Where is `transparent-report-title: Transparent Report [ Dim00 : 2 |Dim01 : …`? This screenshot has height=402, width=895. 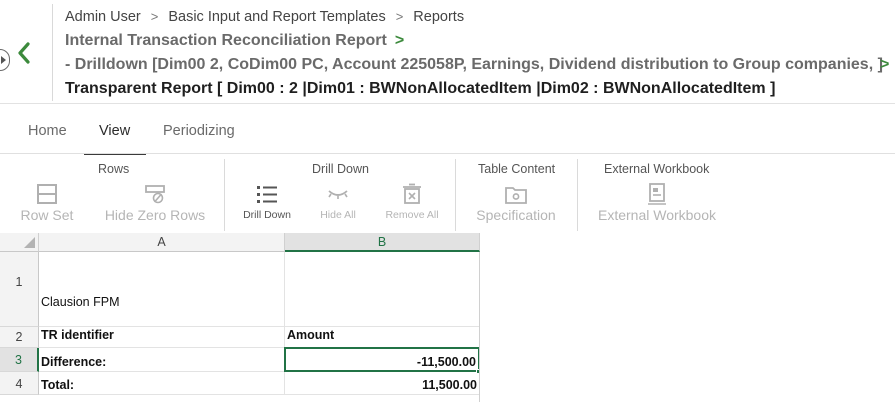
transparent-report-title: Transparent Report [ Dim00 : 2 |Dim01 : … is located at coordinates (420, 88).